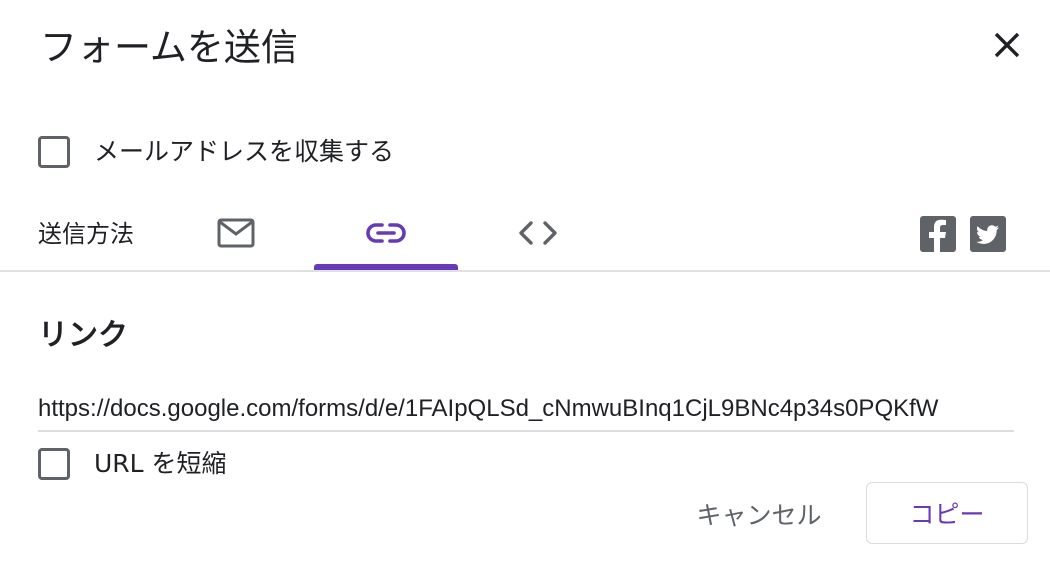  I want to click on form-url-field, so click(526, 410).